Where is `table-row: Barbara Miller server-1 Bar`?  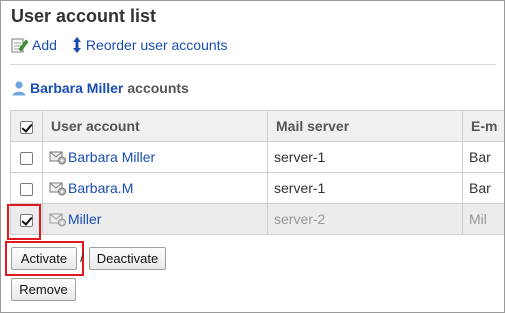 table-row: Barbara Miller server-1 Bar is located at coordinates (257, 157).